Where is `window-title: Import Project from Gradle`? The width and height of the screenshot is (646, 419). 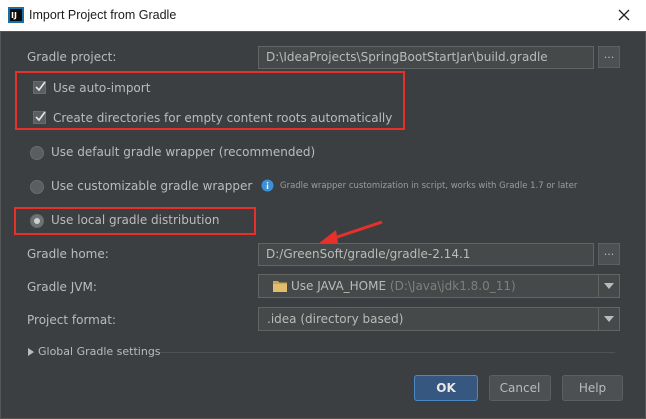
window-title: Import Project from Gradle is located at coordinates (103, 15).